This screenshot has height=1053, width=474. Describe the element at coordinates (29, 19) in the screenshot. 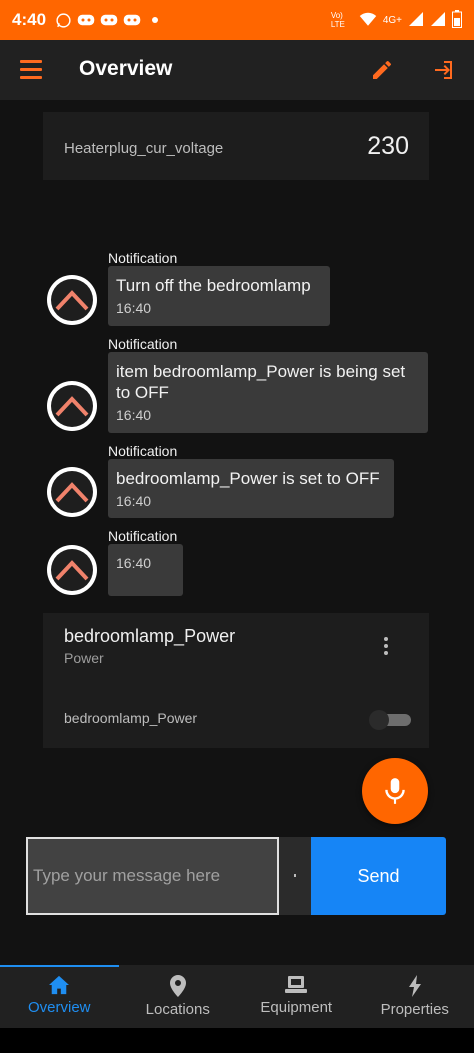

I see `status-time: 4:40` at that location.